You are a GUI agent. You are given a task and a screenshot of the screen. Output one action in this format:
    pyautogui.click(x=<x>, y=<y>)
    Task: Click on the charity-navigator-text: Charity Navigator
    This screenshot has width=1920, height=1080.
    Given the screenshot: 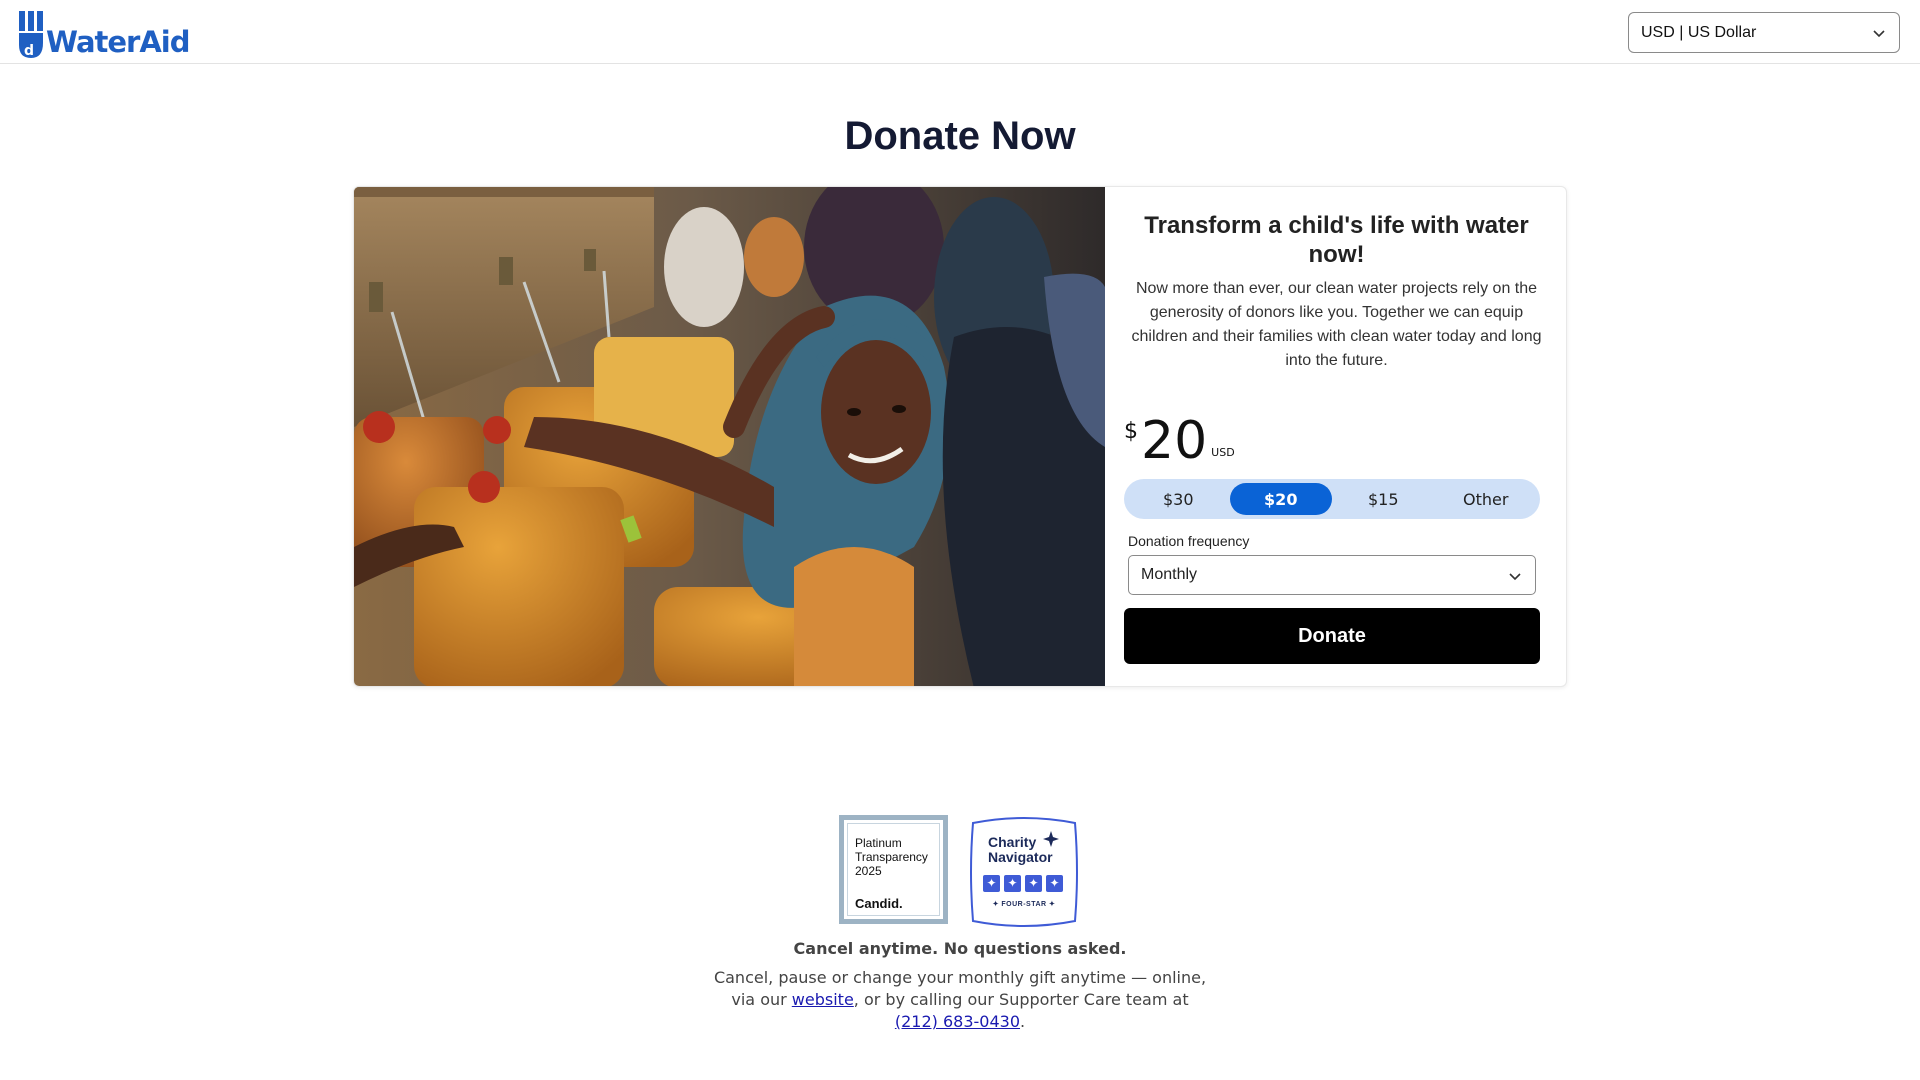 What is the action you would take?
    pyautogui.click(x=1020, y=850)
    